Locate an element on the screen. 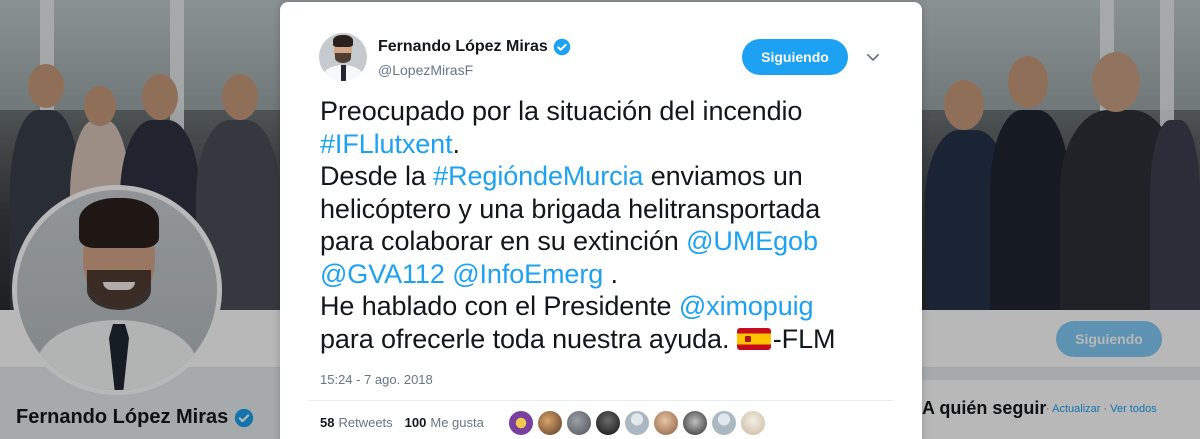 The height and width of the screenshot is (439, 1200). liker-avatars is located at coordinates (637, 423).